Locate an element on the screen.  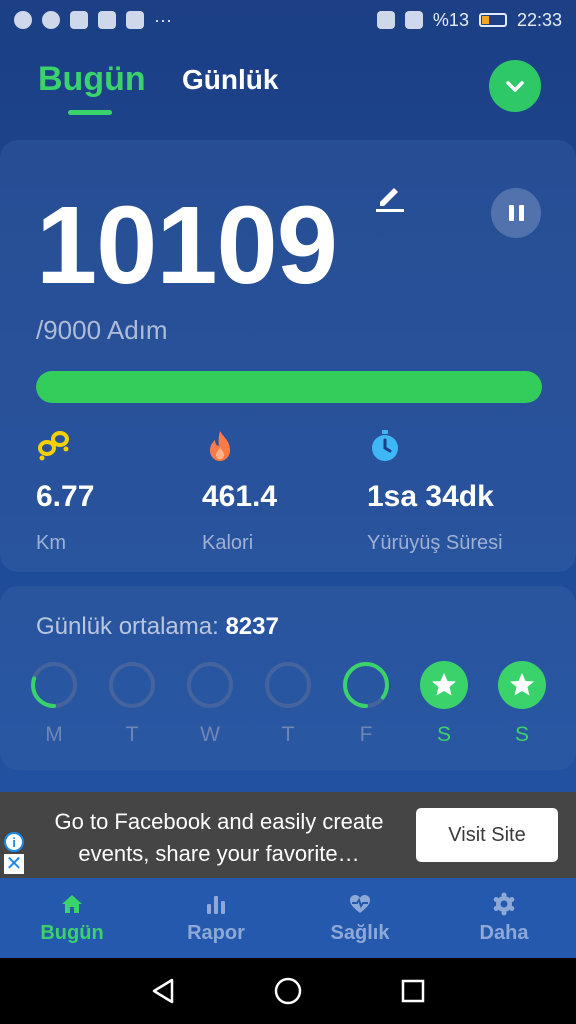
day-6: S is located at coordinates (522, 704).